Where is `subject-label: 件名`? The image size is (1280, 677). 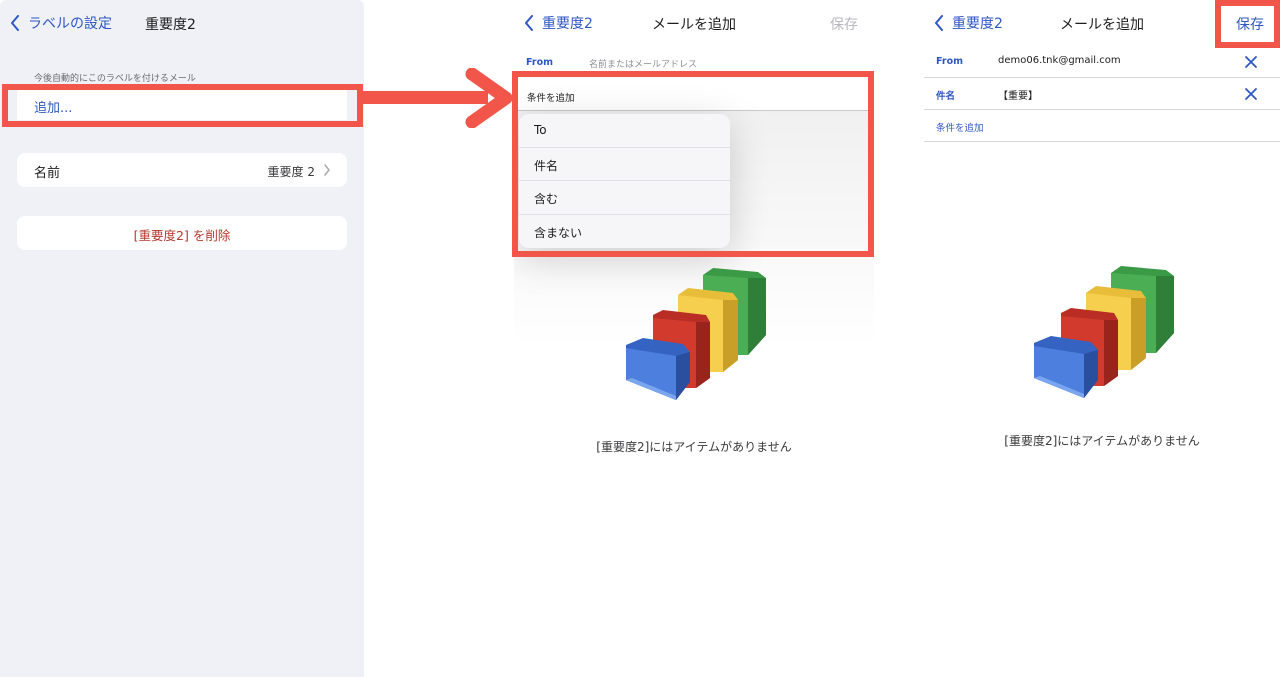 subject-label: 件名 is located at coordinates (946, 96).